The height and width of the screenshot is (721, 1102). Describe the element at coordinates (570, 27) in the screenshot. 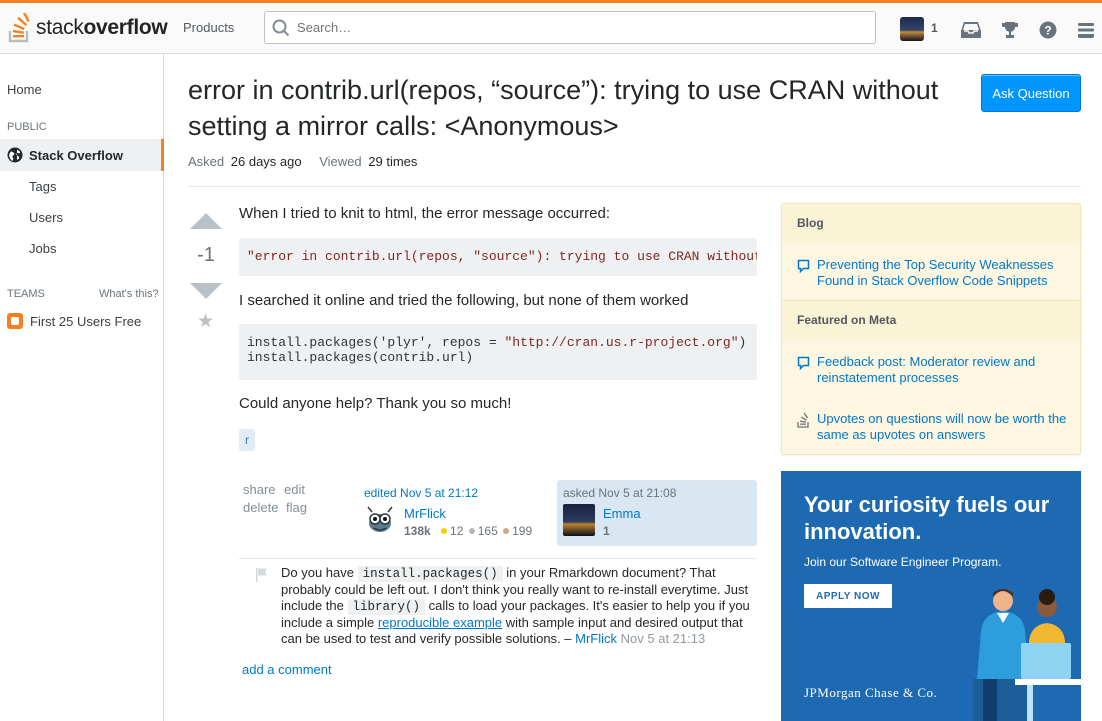

I see `search-input` at that location.